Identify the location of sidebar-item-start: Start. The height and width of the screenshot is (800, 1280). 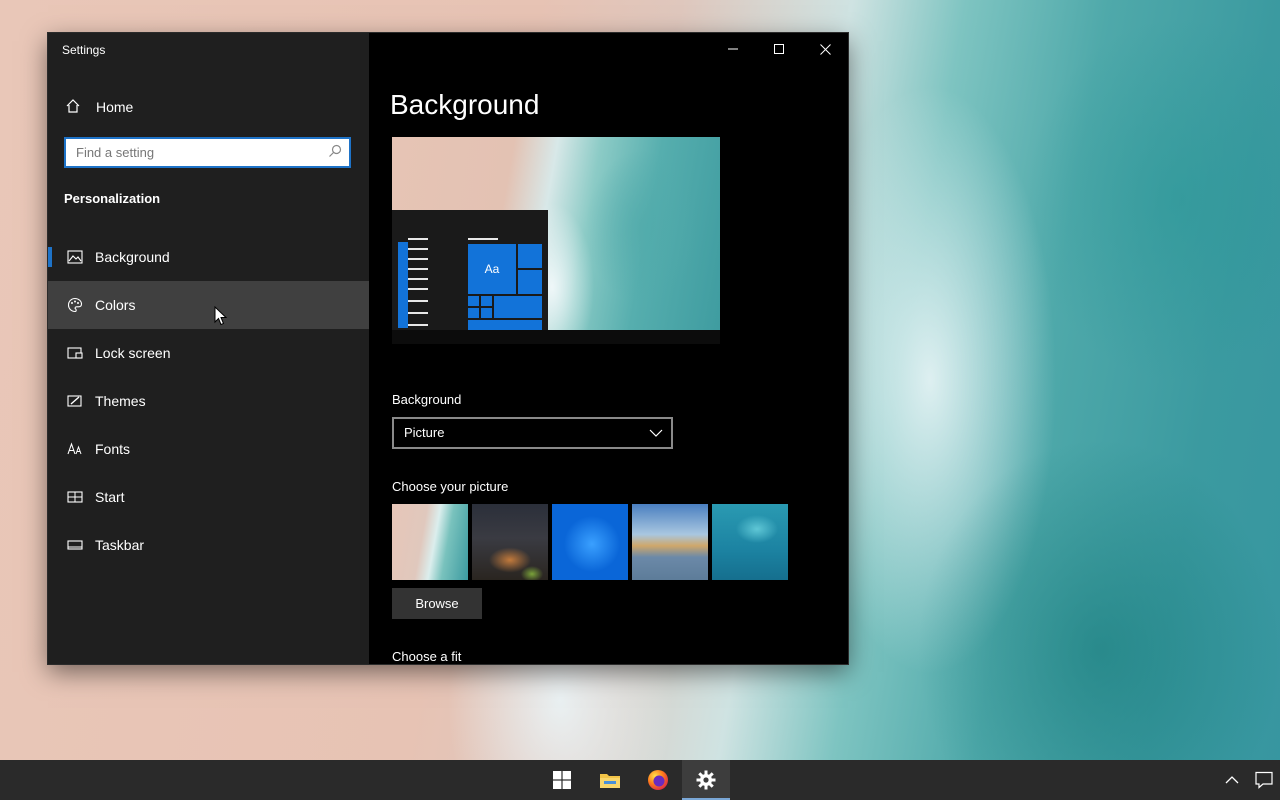
(208, 497).